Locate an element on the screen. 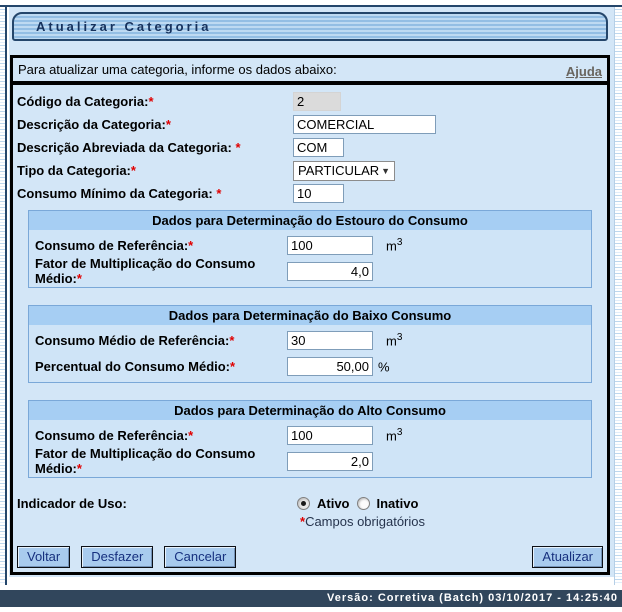 This screenshot has width=622, height=612. field-row-tipo: Tipo da Categoria:* PARTICULAR ▼ is located at coordinates (310, 170).